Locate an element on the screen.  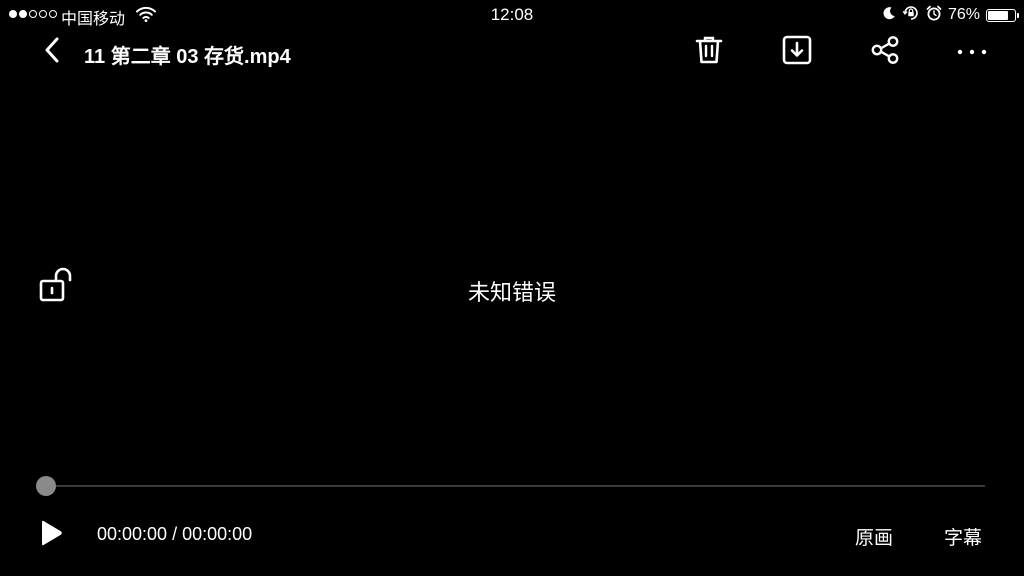
more-icon is located at coordinates (972, 52).